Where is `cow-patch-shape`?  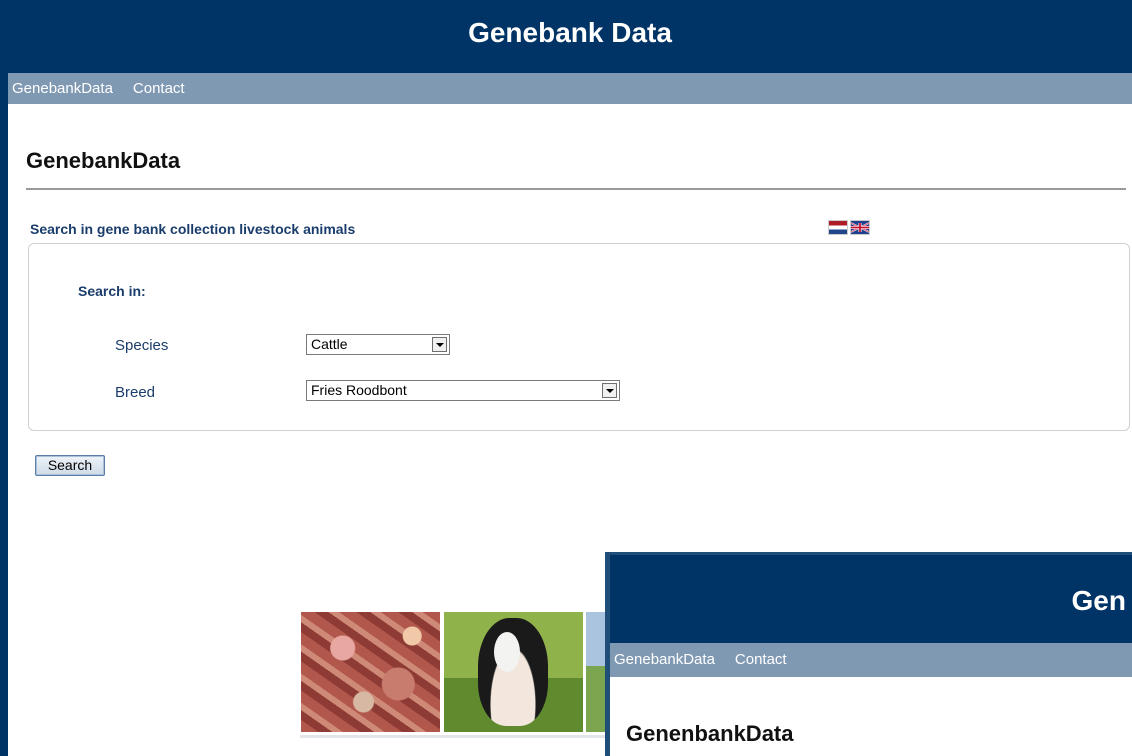 cow-patch-shape is located at coordinates (507, 652).